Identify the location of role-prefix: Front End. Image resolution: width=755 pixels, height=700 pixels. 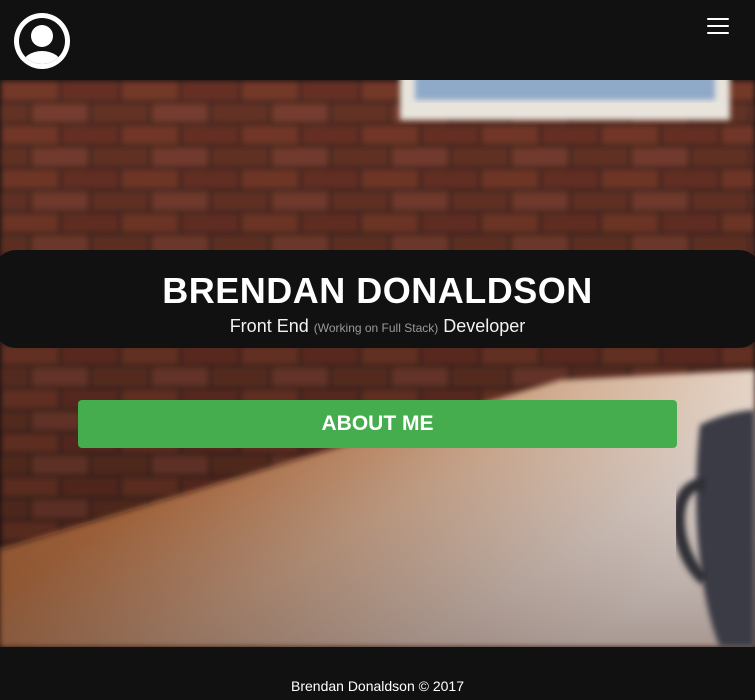
(269, 326).